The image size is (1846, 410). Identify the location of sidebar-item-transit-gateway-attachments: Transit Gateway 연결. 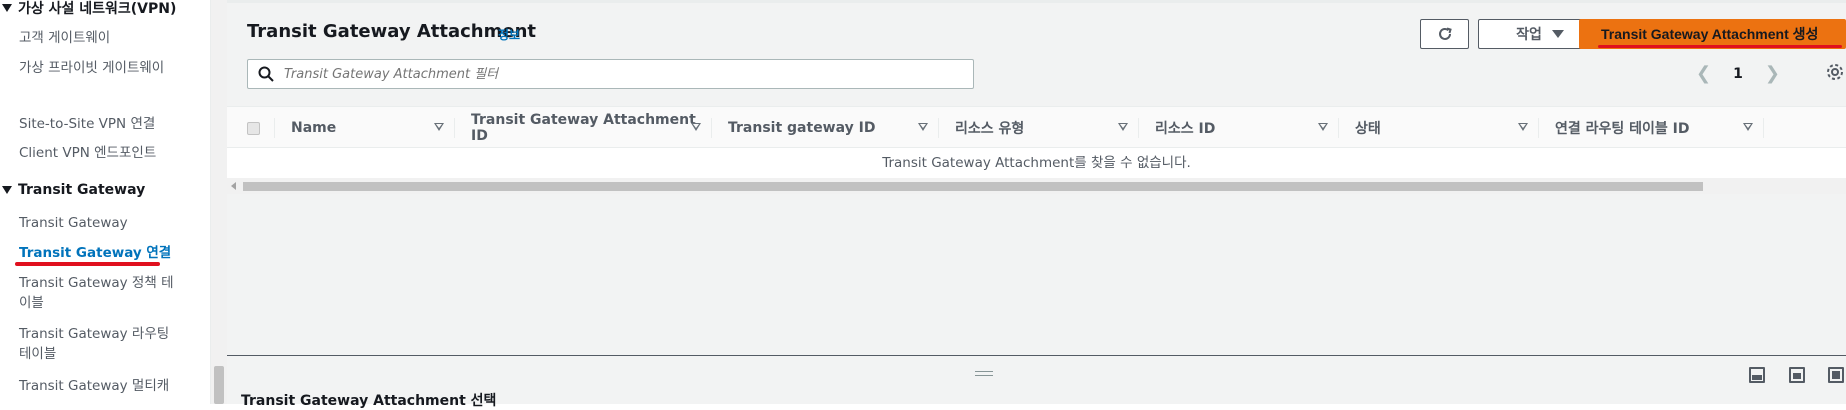
(99, 253).